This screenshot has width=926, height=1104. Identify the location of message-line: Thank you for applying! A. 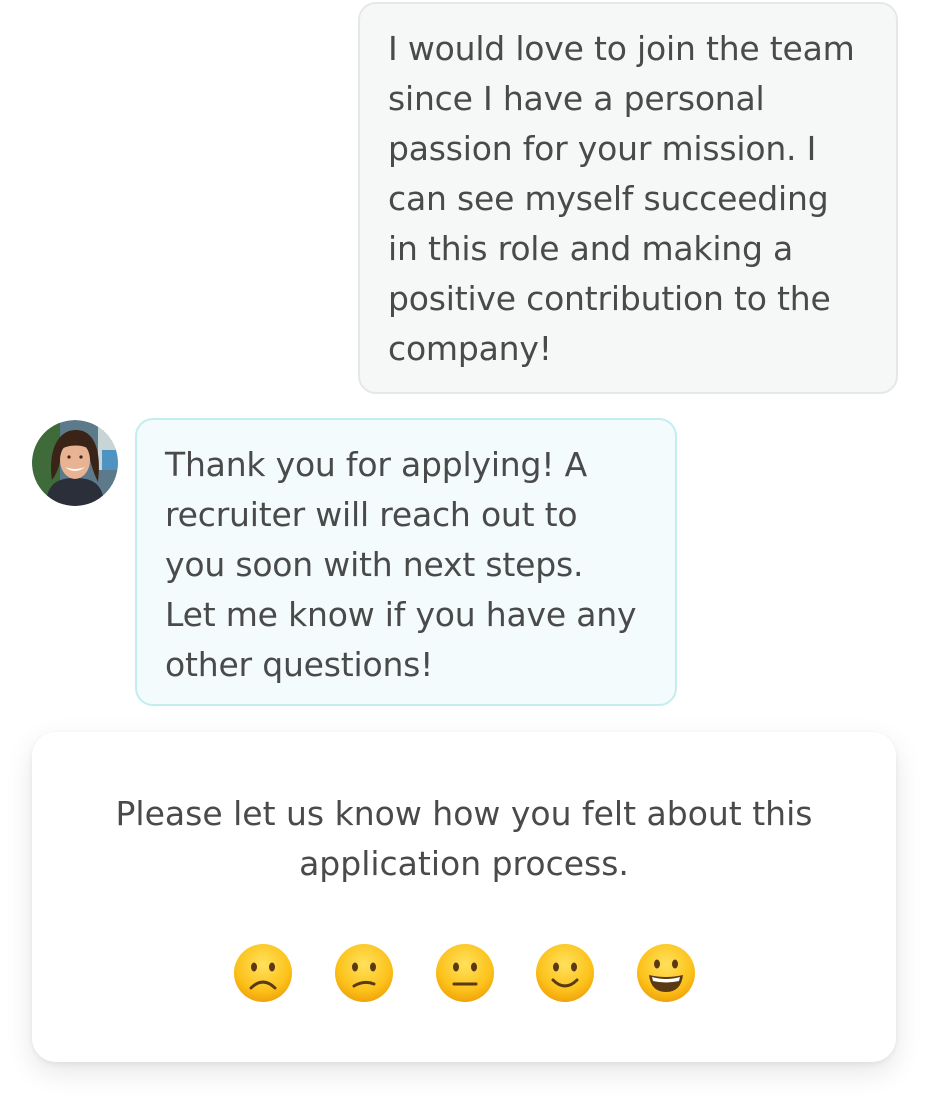
(376, 464).